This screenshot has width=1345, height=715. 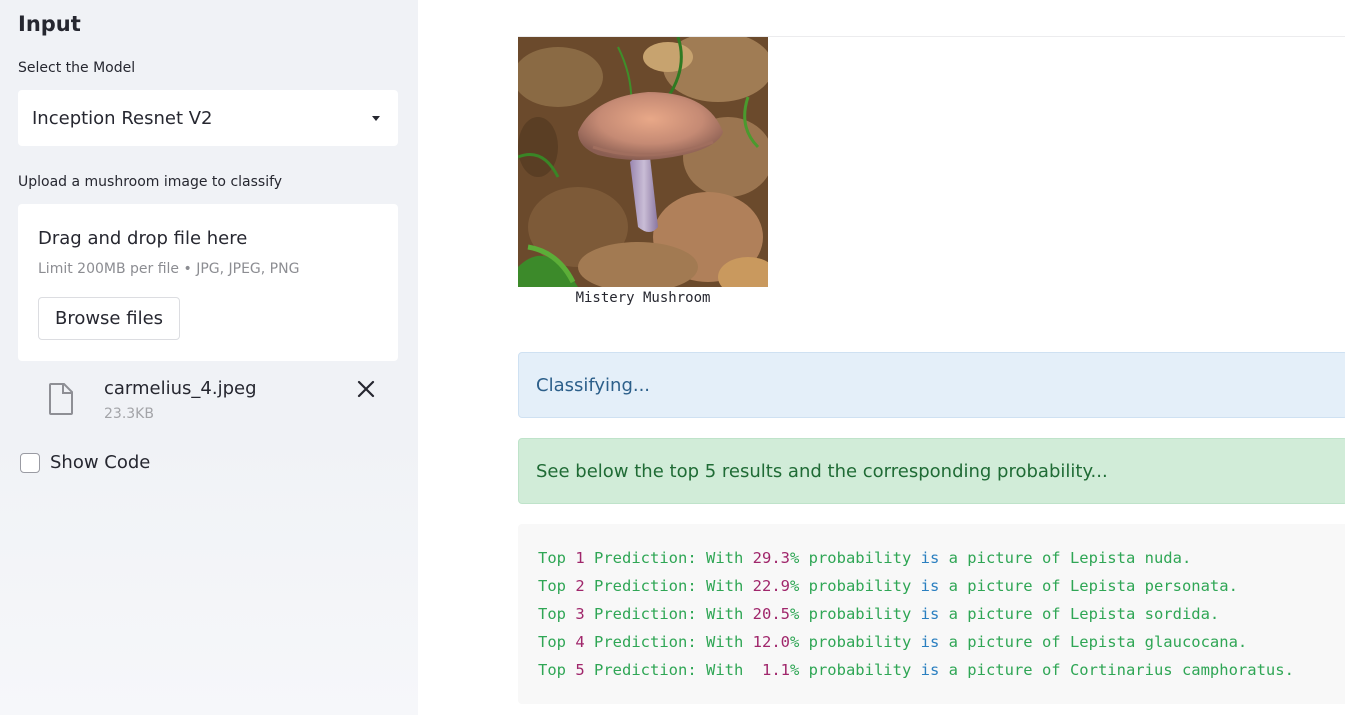 What do you see at coordinates (169, 269) in the screenshot?
I see `dropzone-limit: Limit 200MB per file • JPG, JPEG, PNG` at bounding box center [169, 269].